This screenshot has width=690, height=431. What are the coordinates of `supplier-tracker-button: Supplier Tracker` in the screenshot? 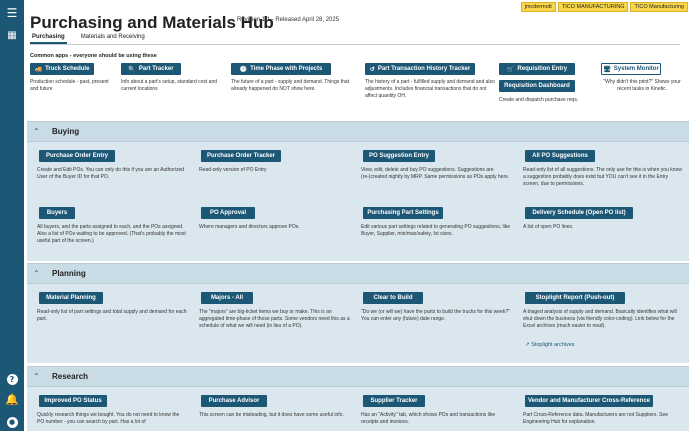 It's located at (394, 401).